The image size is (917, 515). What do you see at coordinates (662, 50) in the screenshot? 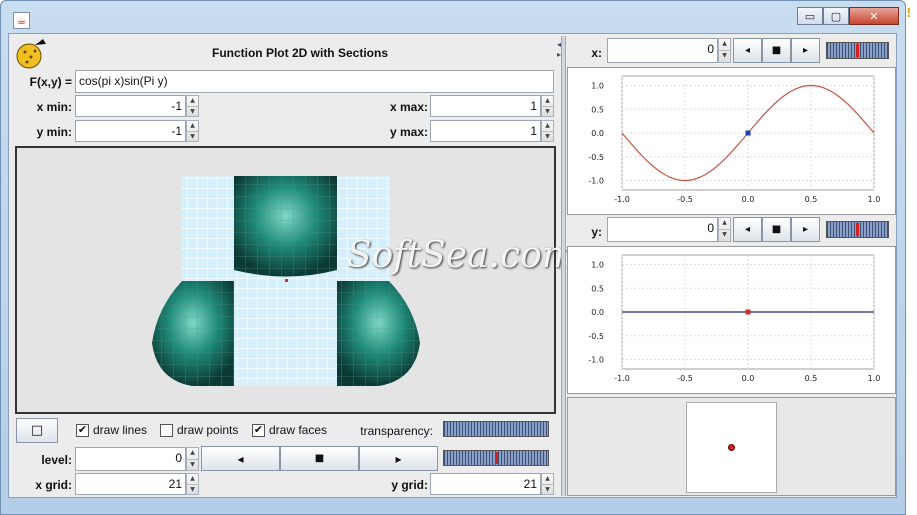
I see `x-section-field: 0` at bounding box center [662, 50].